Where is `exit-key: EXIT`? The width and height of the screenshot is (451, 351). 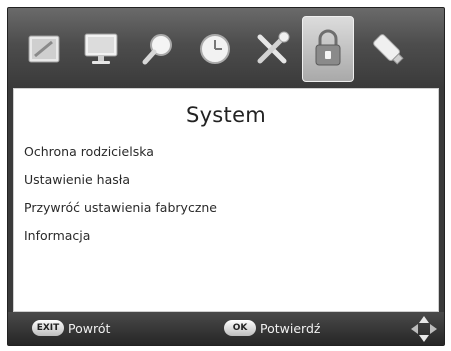
exit-key: EXIT is located at coordinates (48, 328).